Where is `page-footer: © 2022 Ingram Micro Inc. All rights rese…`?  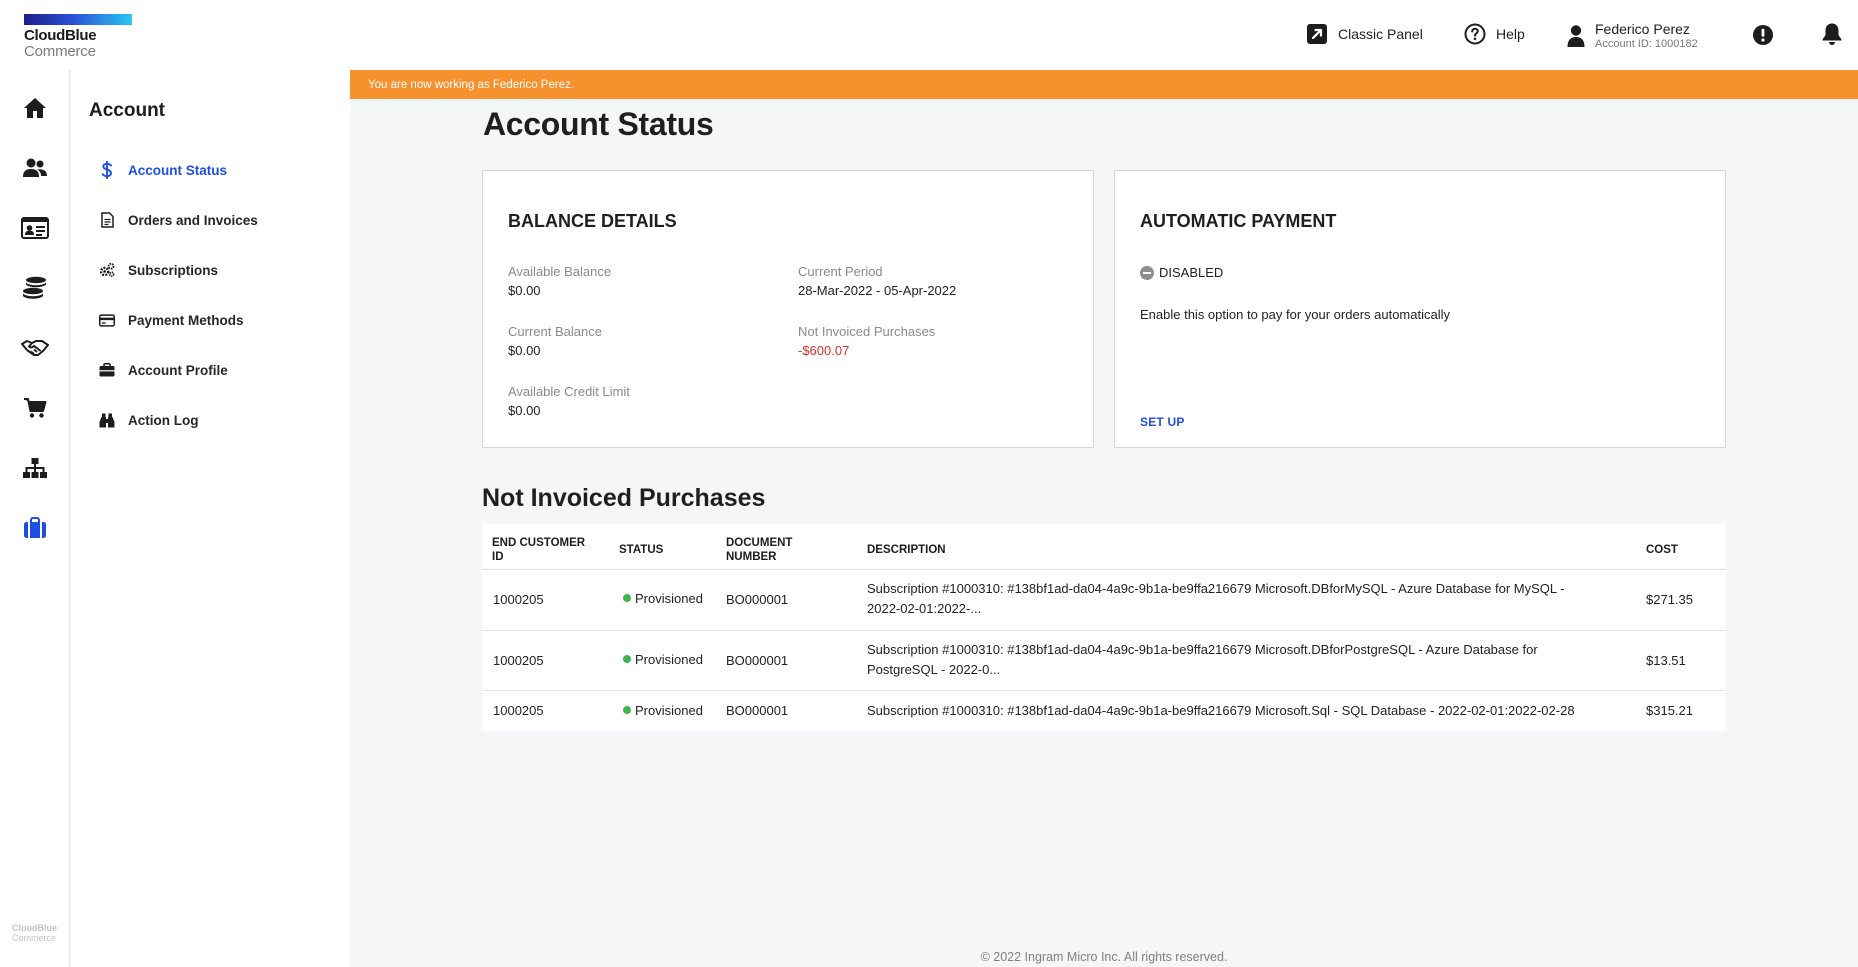 page-footer: © 2022 Ingram Micro Inc. All rights rese… is located at coordinates (1104, 957).